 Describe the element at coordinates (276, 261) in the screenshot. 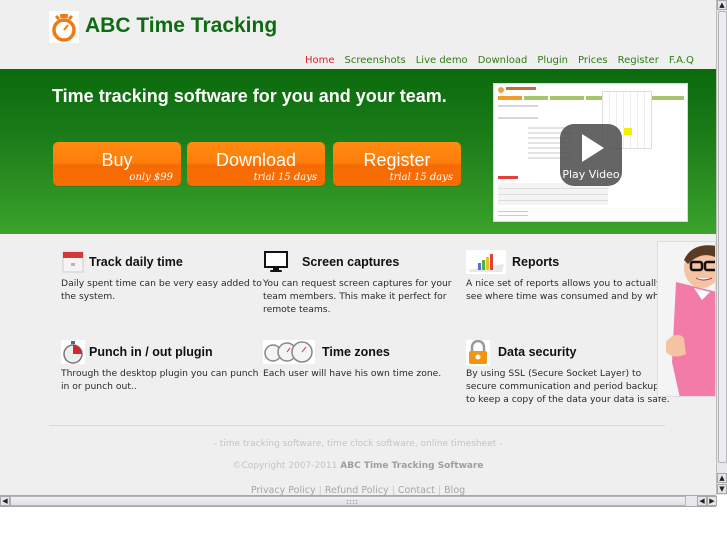

I see `monitor-icon` at that location.